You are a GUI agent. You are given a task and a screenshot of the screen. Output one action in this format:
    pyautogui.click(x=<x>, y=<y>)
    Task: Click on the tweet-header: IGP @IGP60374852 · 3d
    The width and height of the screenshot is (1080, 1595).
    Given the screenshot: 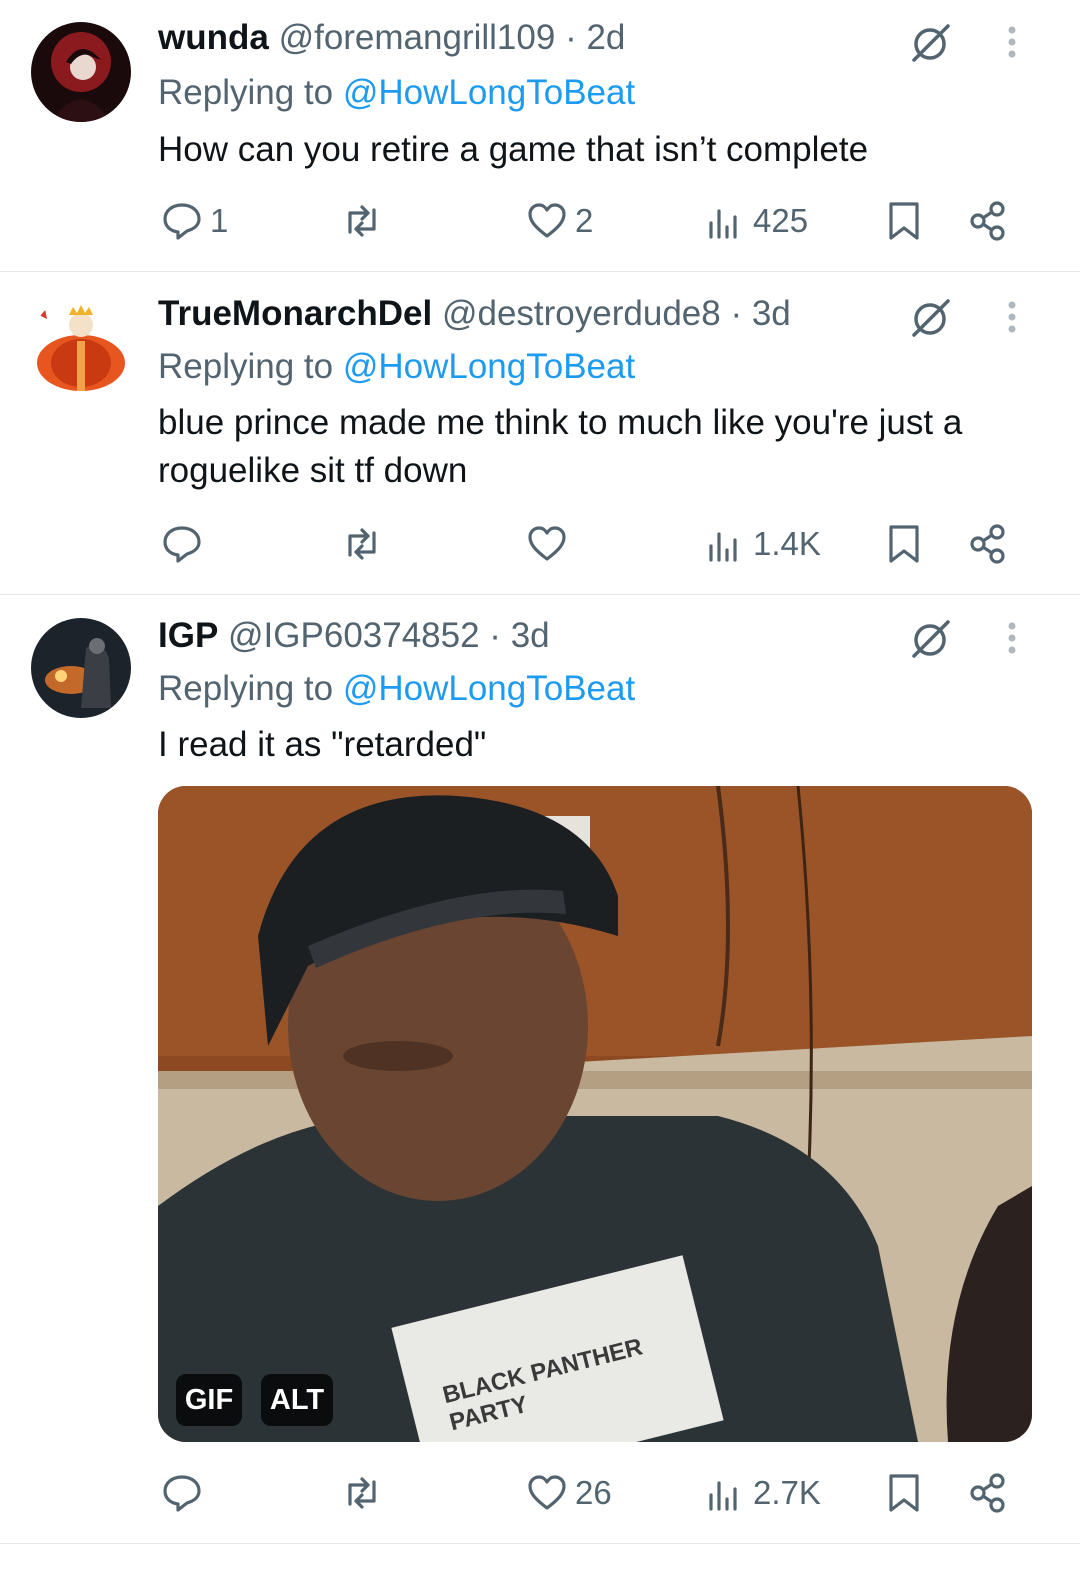 What is the action you would take?
    pyautogui.click(x=354, y=636)
    